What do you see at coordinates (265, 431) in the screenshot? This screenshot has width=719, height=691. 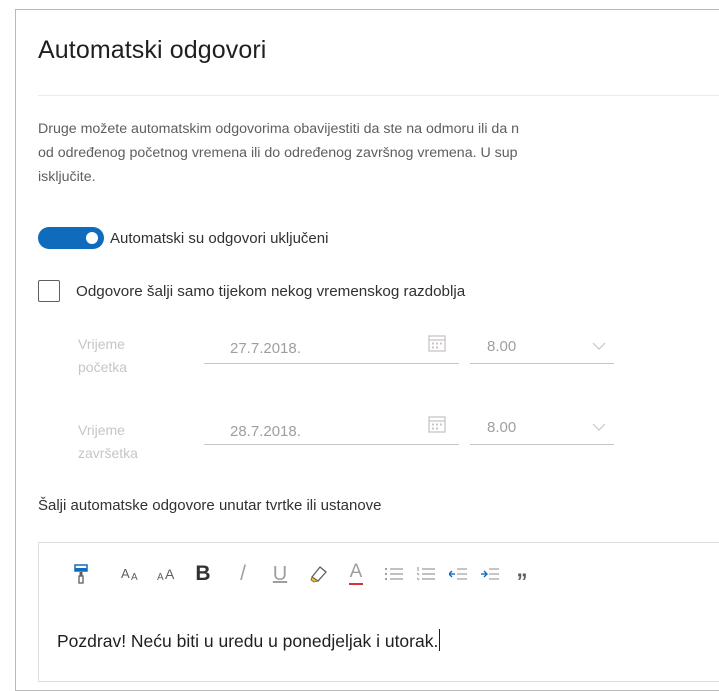 I see `end-date-value: 28.7.2018.` at bounding box center [265, 431].